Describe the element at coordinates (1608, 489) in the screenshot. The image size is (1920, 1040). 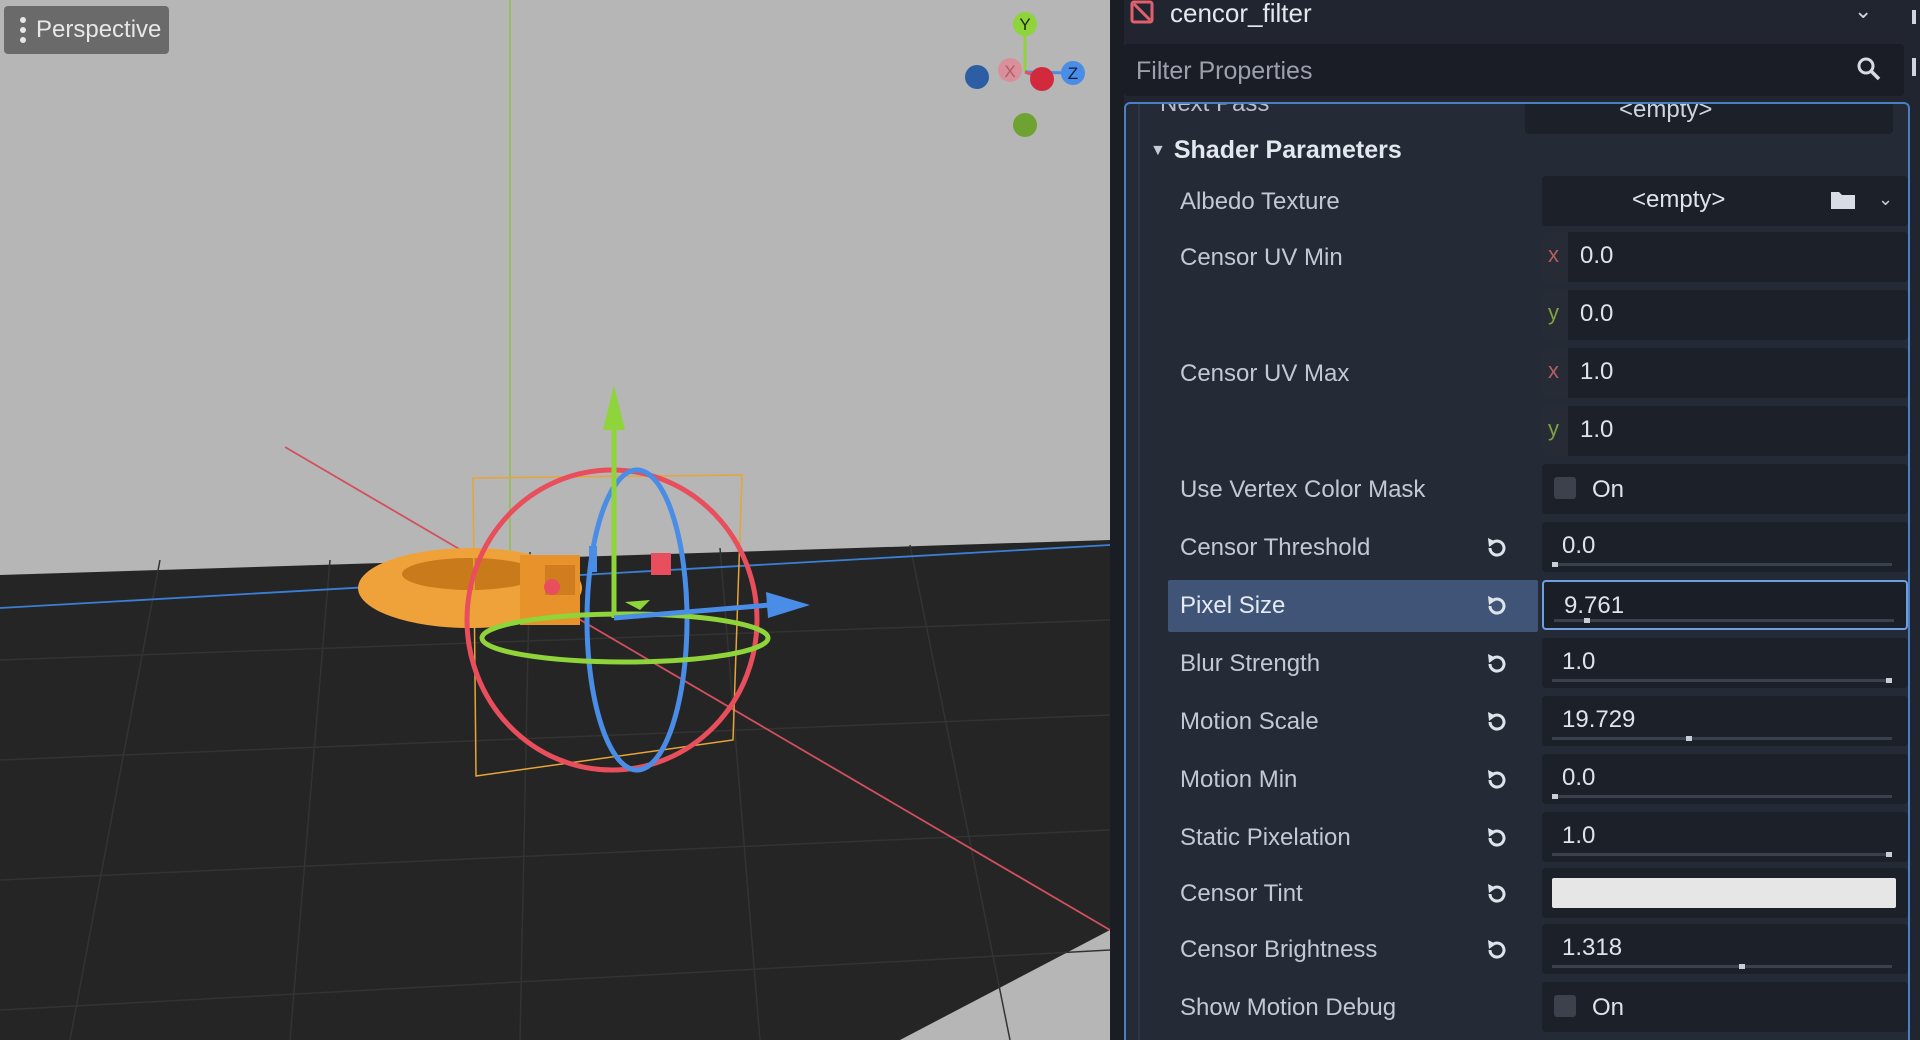
I see `checkbox-label: On` at that location.